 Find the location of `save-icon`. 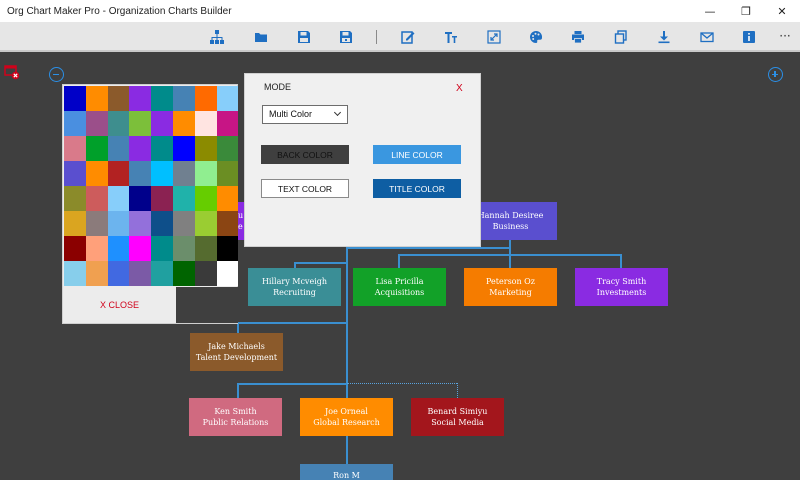

save-icon is located at coordinates (304, 37).